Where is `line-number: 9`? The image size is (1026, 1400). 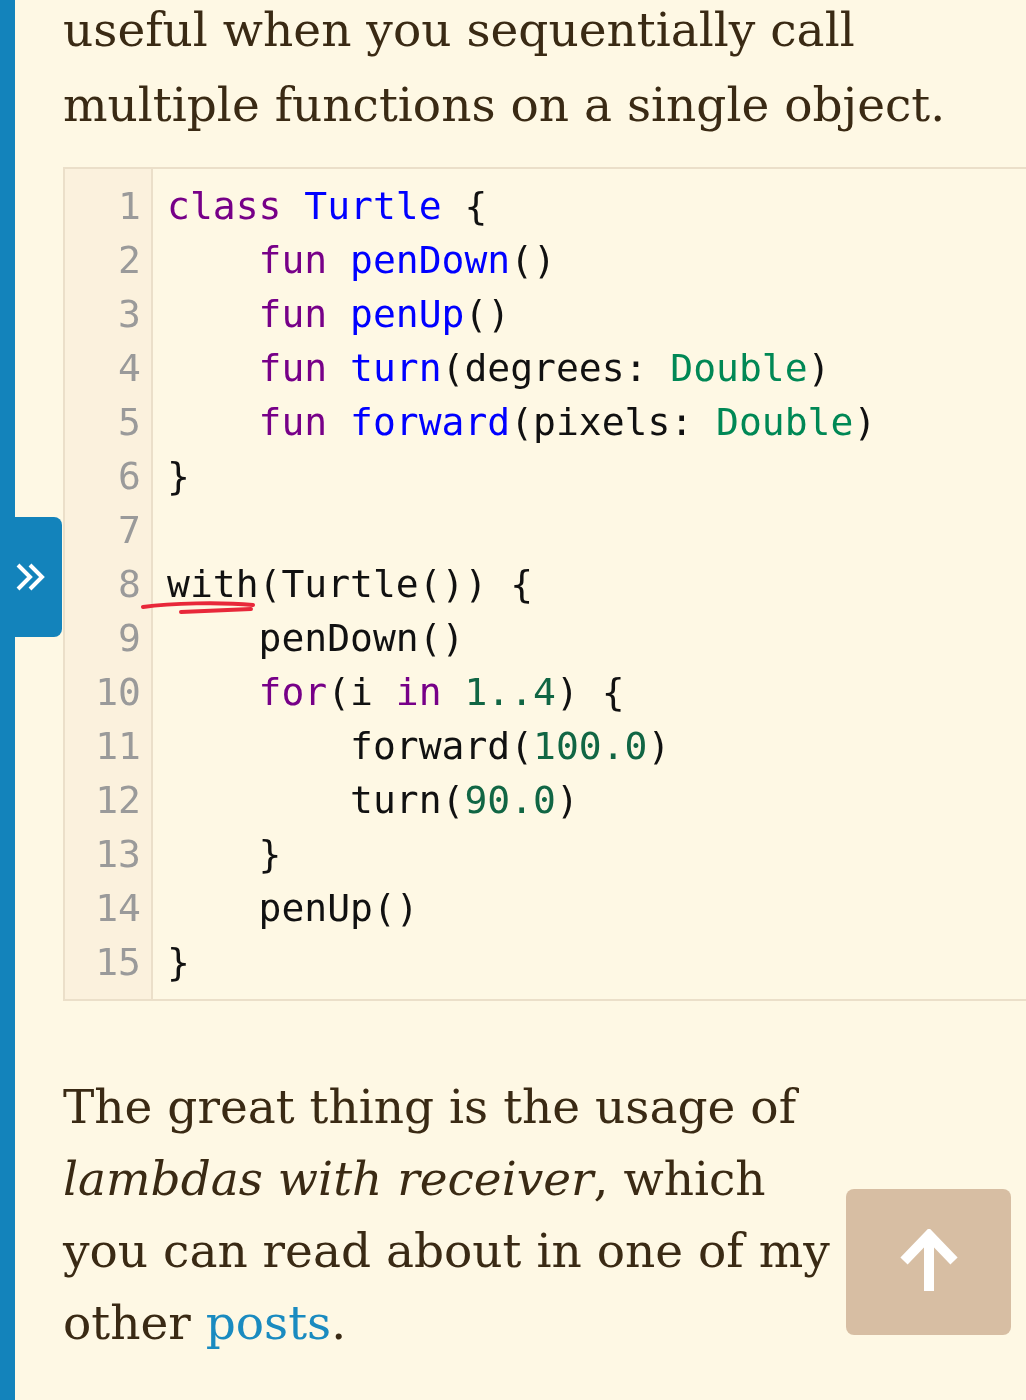 line-number: 9 is located at coordinates (129, 638).